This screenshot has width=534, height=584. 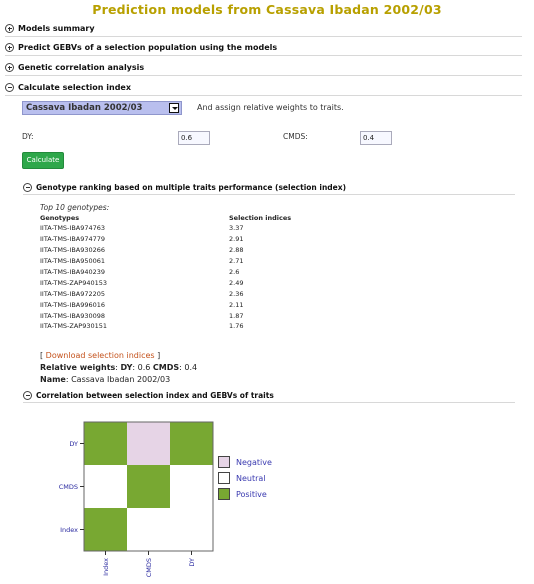 What do you see at coordinates (73, 228) in the screenshot?
I see `genotype-cell: IITA-TMS-IBA974763` at bounding box center [73, 228].